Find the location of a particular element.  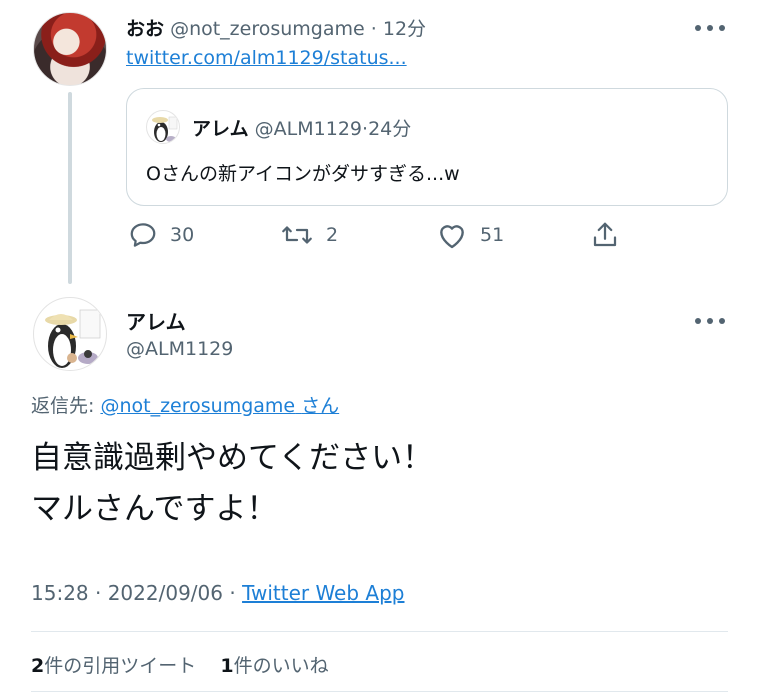

like-count: 51 is located at coordinates (492, 235).